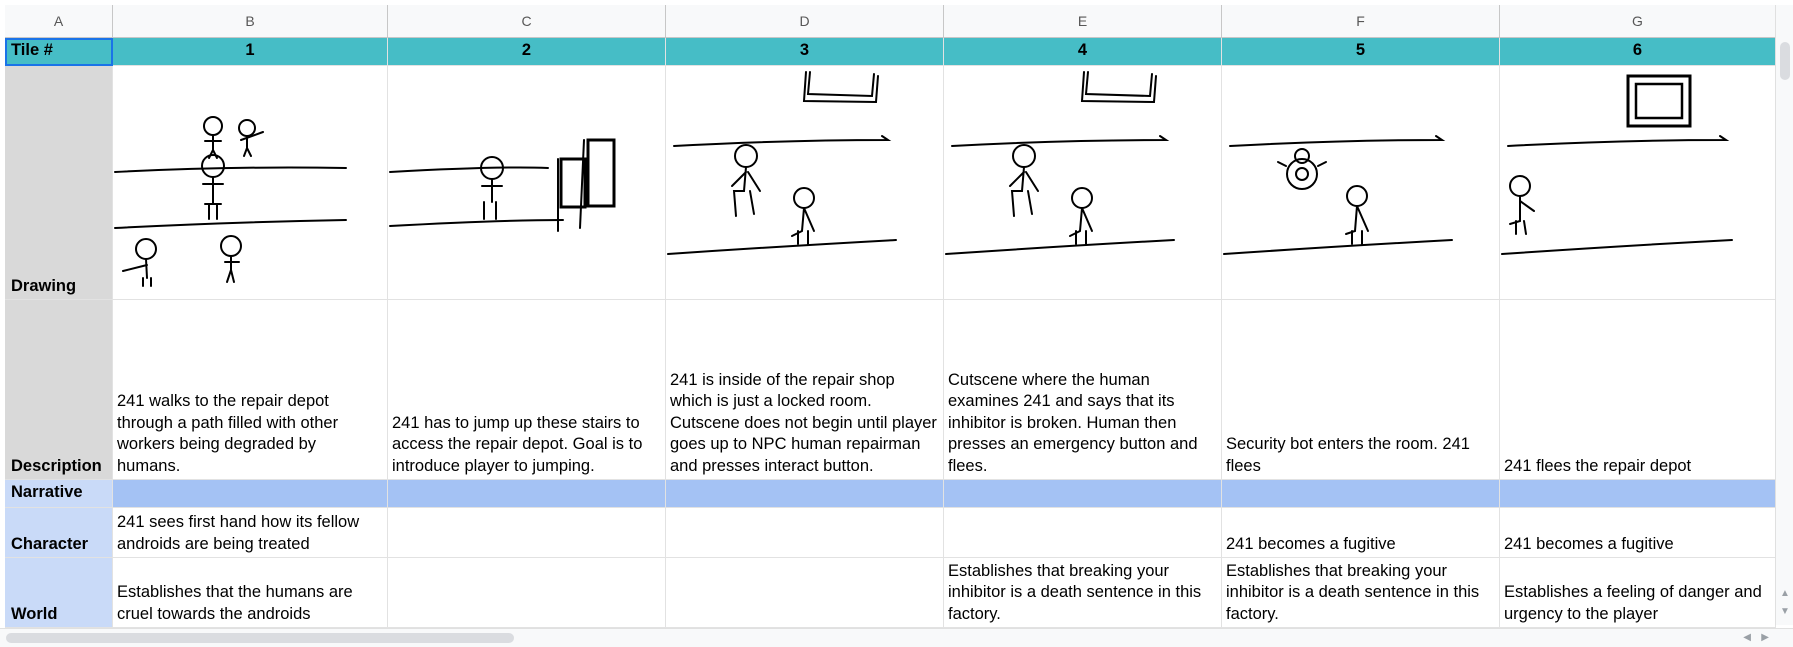 This screenshot has width=1793, height=647. Describe the element at coordinates (805, 52) in the screenshot. I see `tile-number-cell: 3` at that location.